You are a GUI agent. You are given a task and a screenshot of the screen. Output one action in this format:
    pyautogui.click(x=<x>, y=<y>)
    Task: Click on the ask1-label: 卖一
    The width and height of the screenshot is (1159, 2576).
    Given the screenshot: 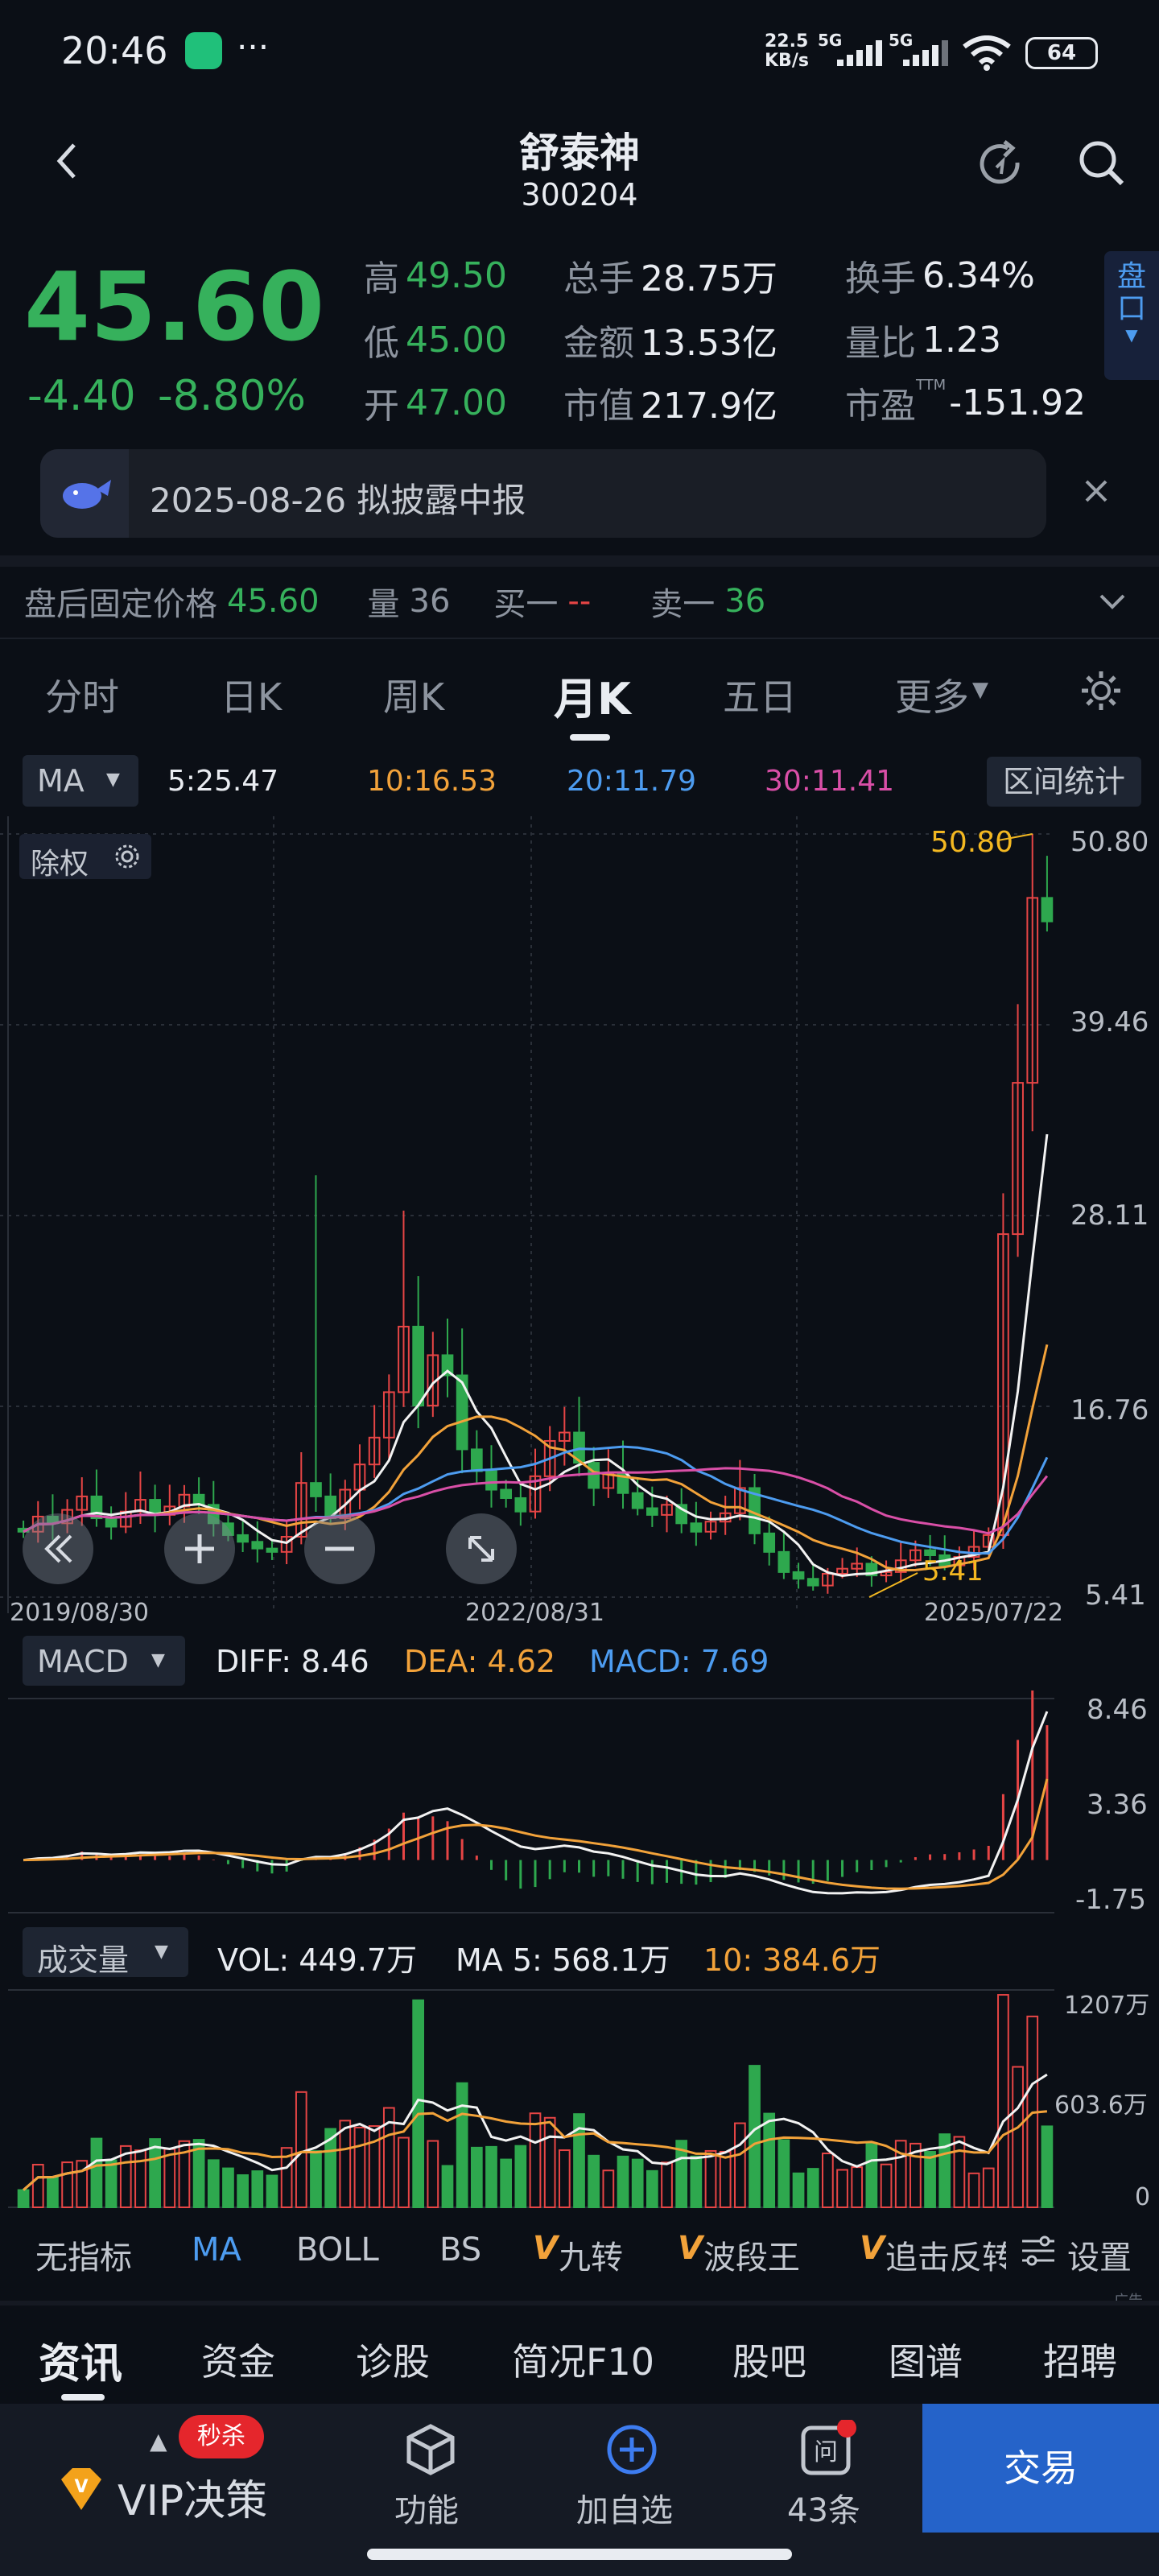 What is the action you would take?
    pyautogui.click(x=683, y=604)
    